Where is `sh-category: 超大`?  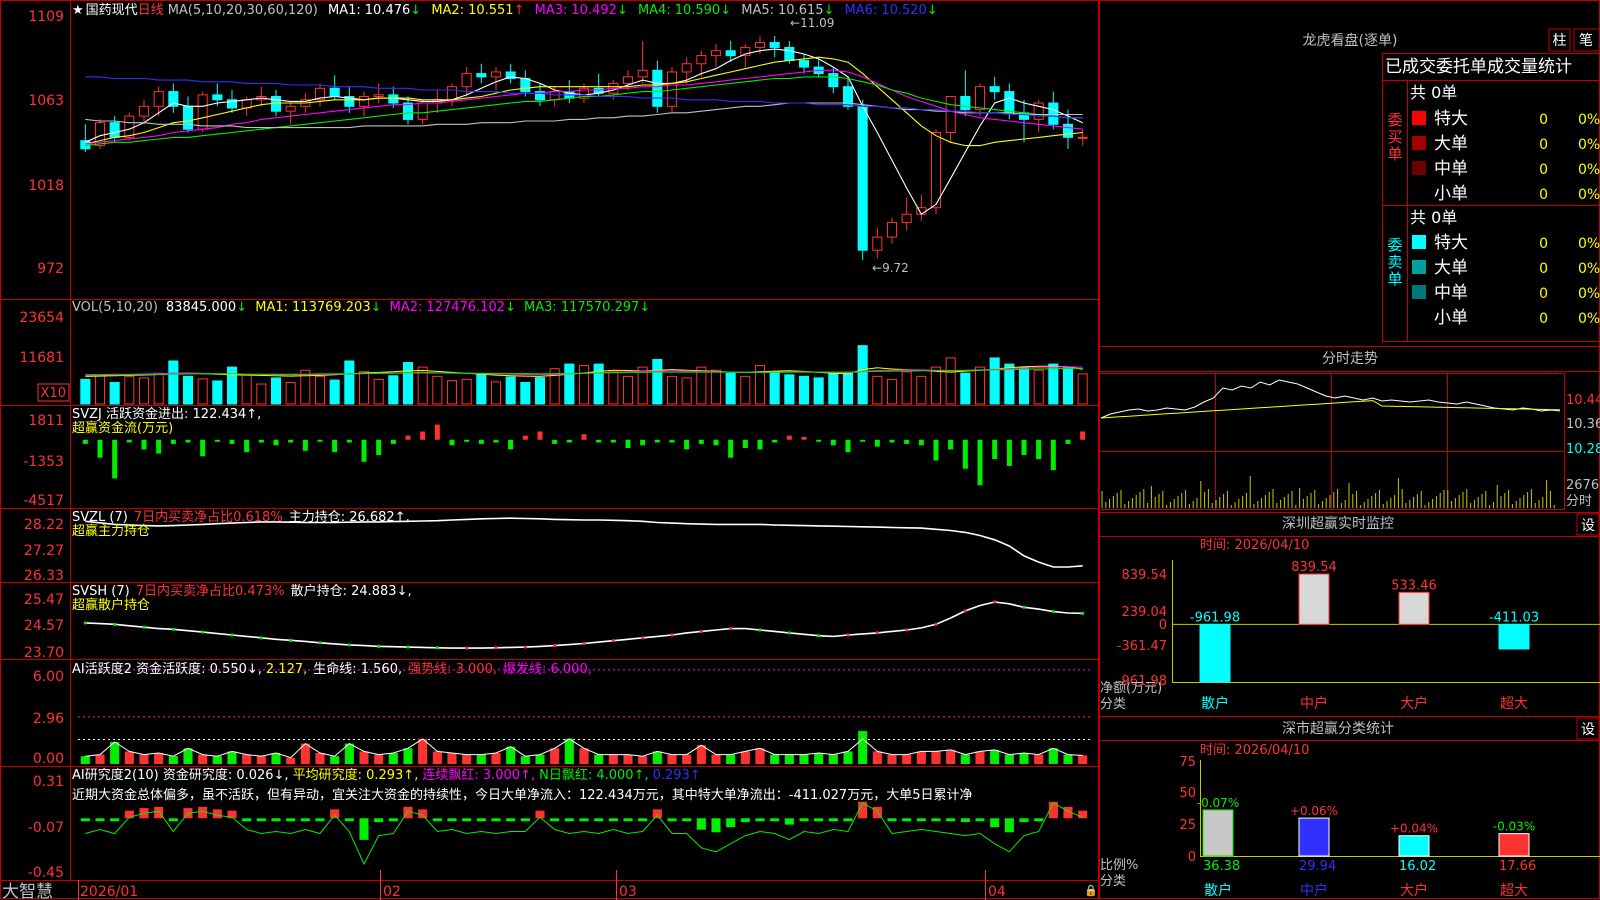 sh-category: 超大 is located at coordinates (1514, 891).